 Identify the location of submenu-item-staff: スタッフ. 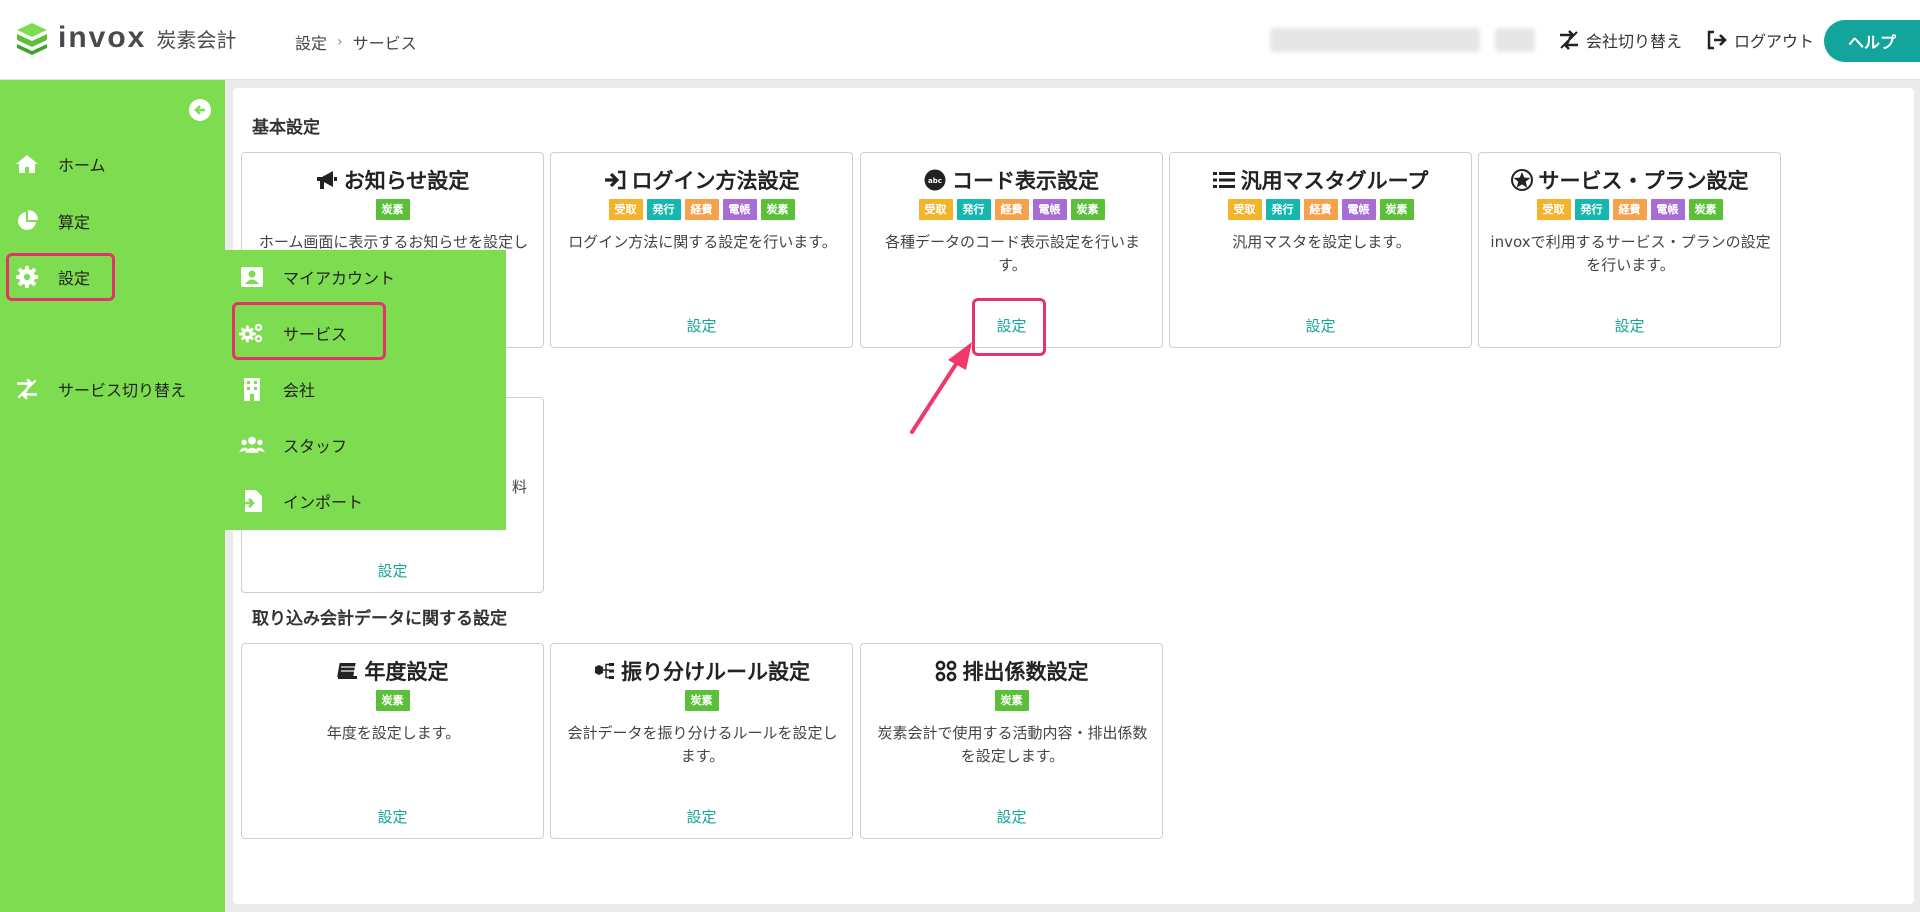
(293, 445).